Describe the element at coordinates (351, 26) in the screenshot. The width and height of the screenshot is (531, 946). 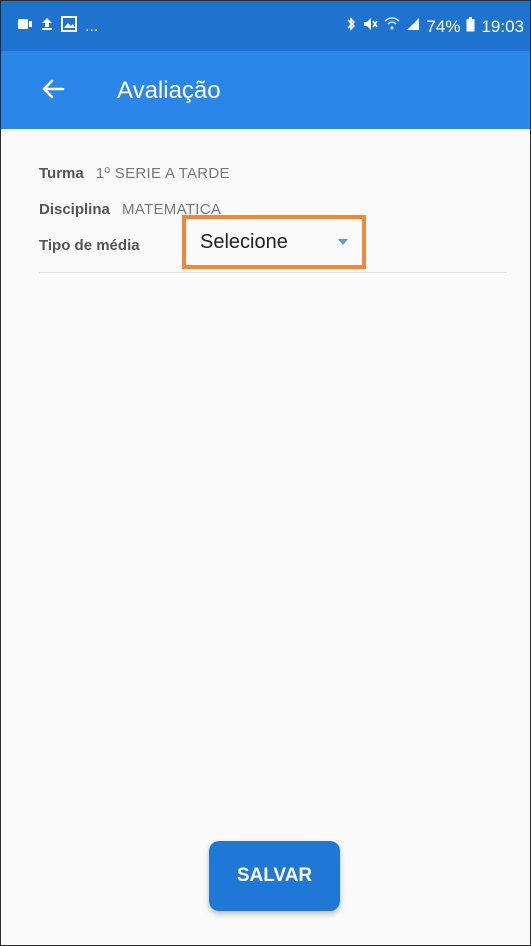
I see `bluetooth-icon` at that location.